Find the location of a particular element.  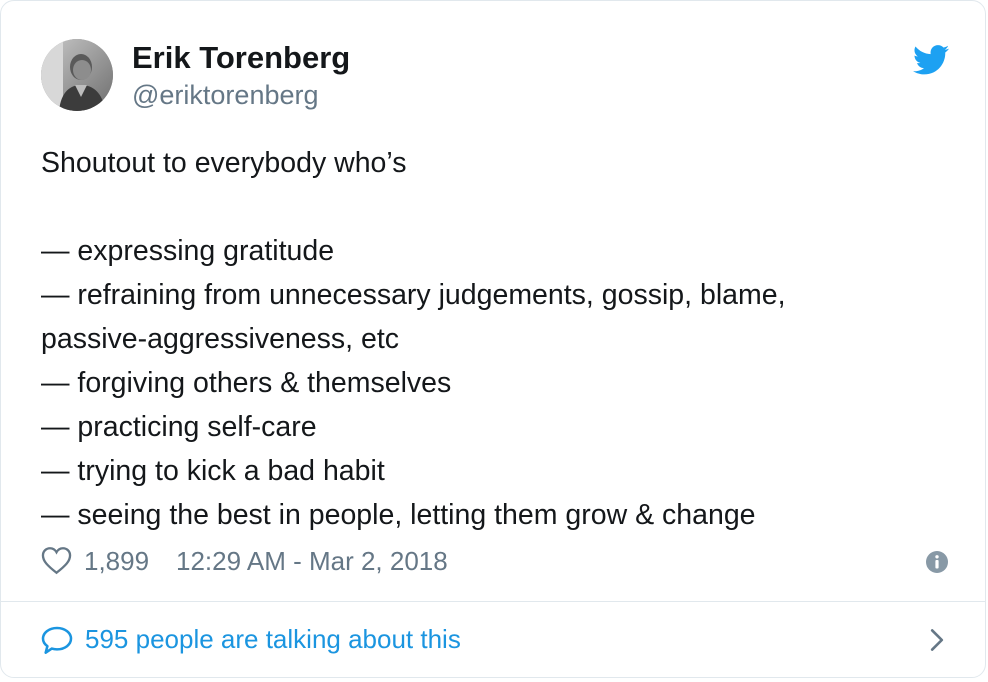

author-name: Erik Torenberg is located at coordinates (241, 58).